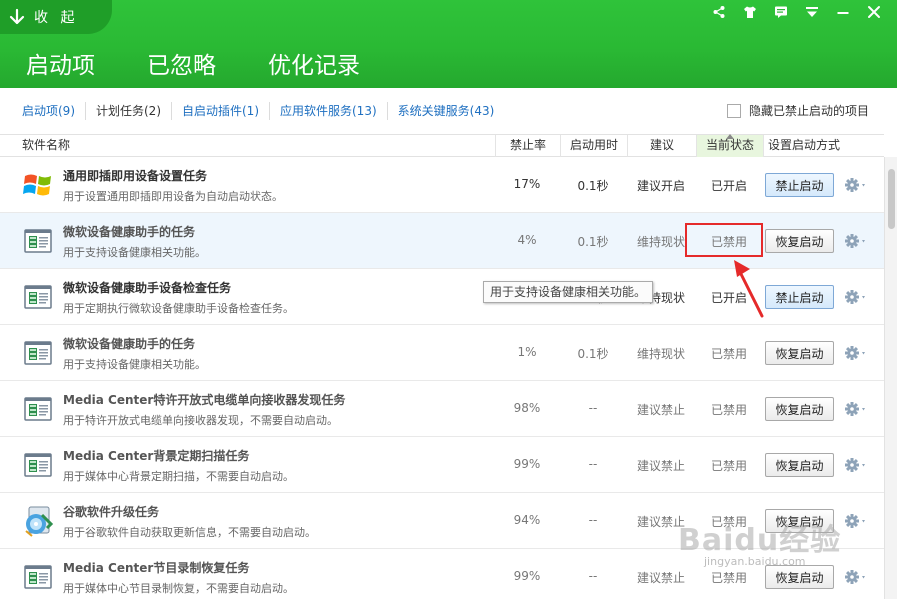 Image resolution: width=897 pixels, height=599 pixels. Describe the element at coordinates (527, 184) in the screenshot. I see `item-disable-rate: 17%` at that location.